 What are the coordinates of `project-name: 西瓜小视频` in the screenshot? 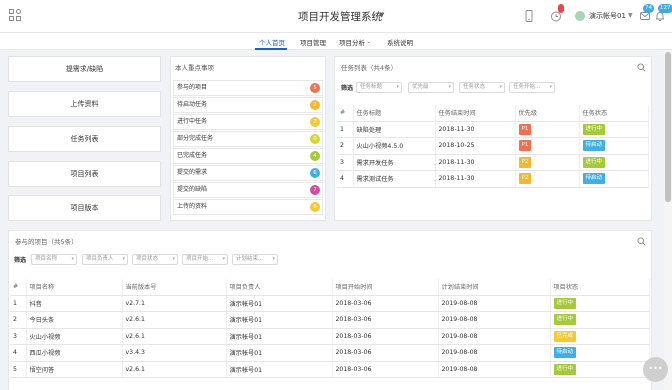 It's located at (74, 353).